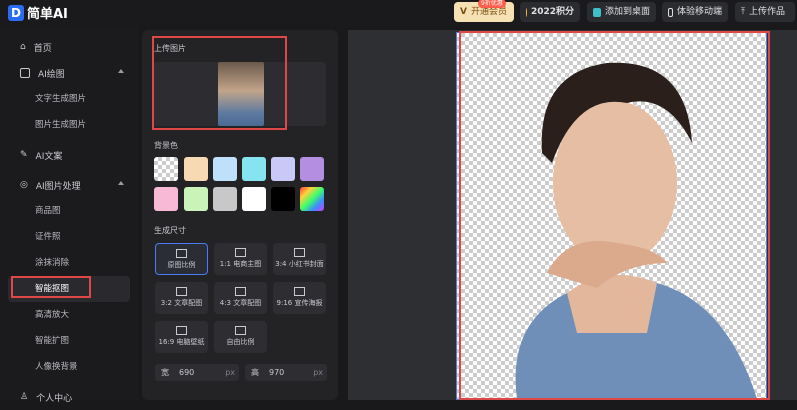  I want to click on copywriting-icon: ✎, so click(24, 155).